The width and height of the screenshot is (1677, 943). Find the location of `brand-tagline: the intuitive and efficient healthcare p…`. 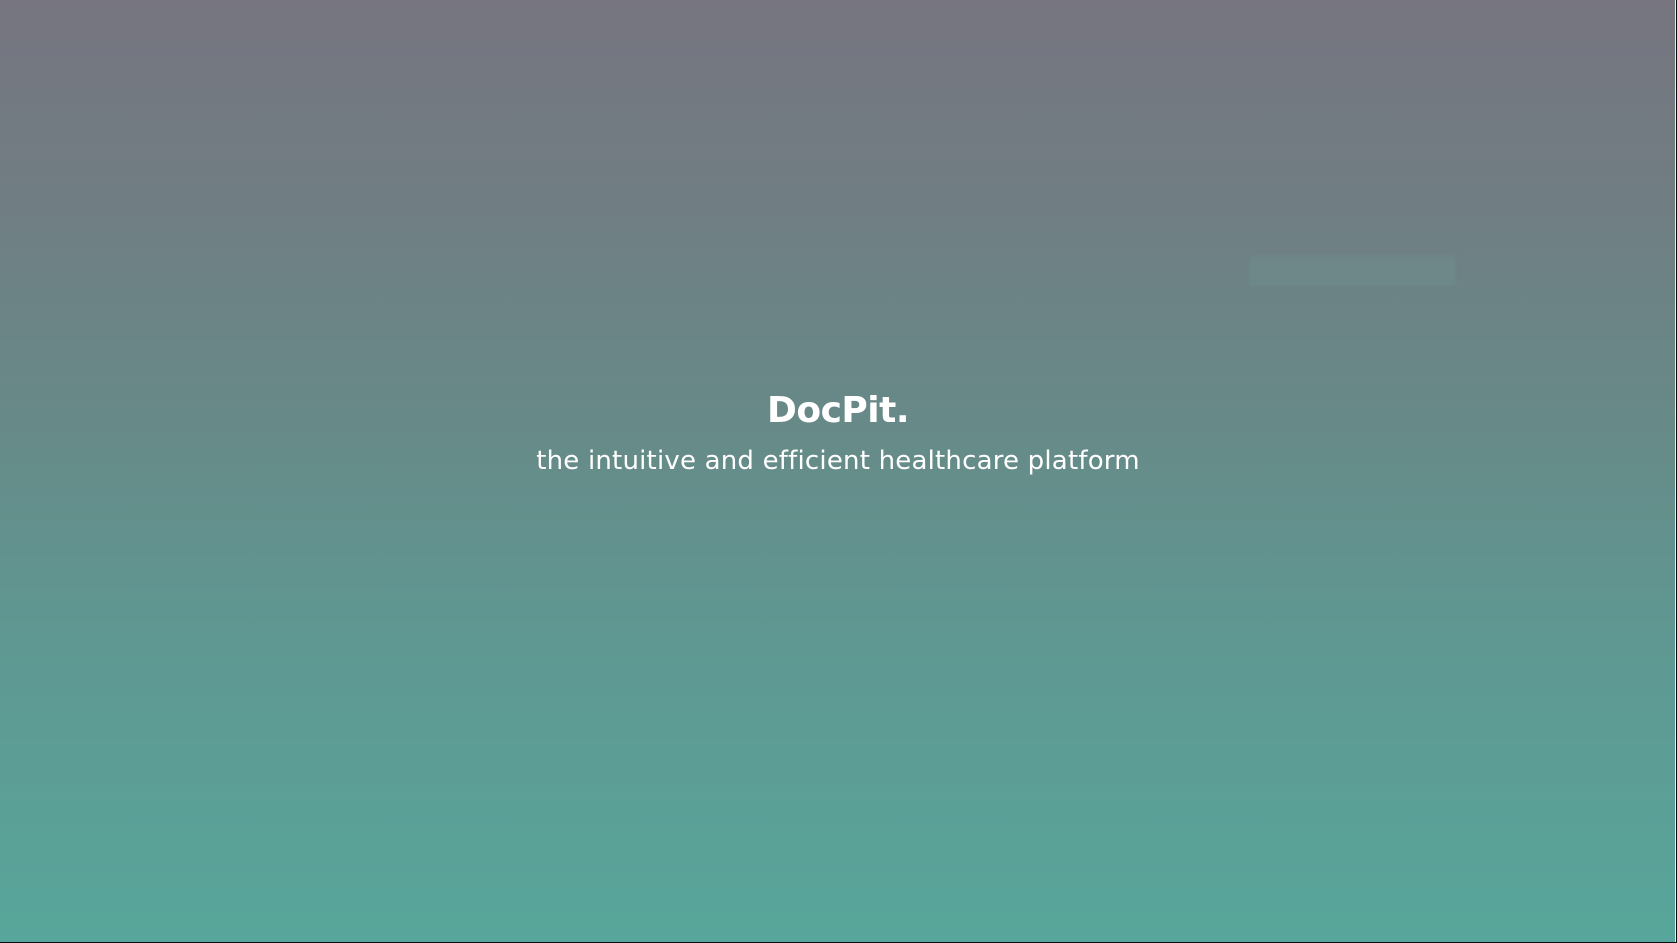

brand-tagline: the intuitive and efficient healthcare p… is located at coordinates (838, 461).